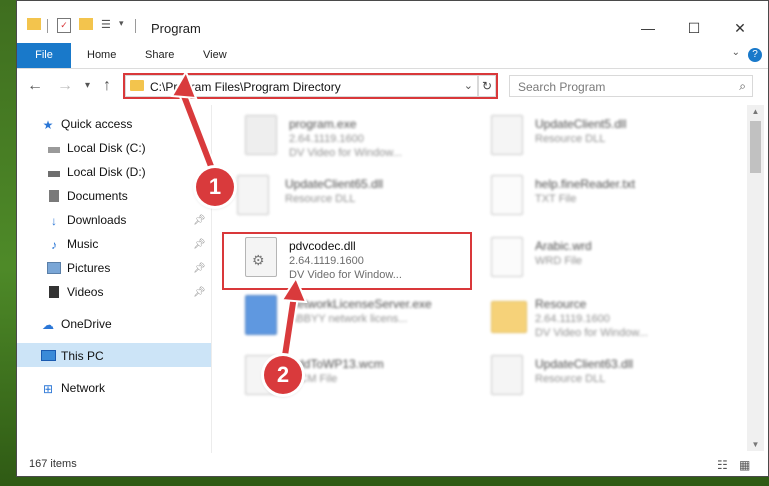  What do you see at coordinates (239, 218) in the screenshot?
I see `callout-arrows` at bounding box center [239, 218].